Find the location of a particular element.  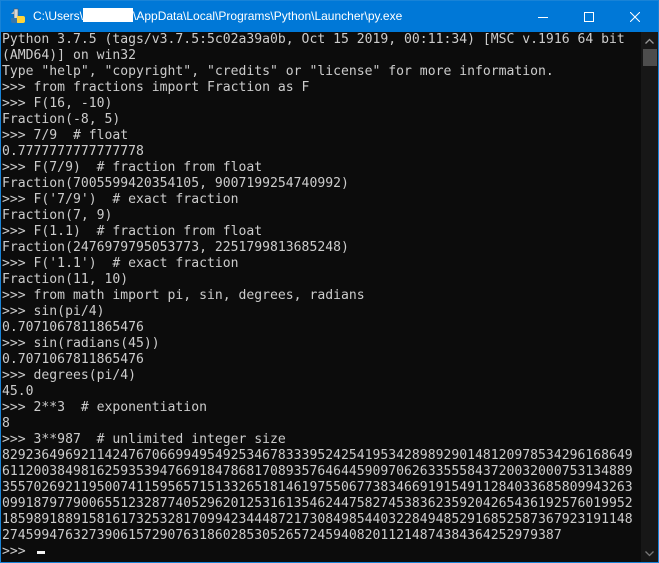

scroll-up-button is located at coordinates (649, 40).